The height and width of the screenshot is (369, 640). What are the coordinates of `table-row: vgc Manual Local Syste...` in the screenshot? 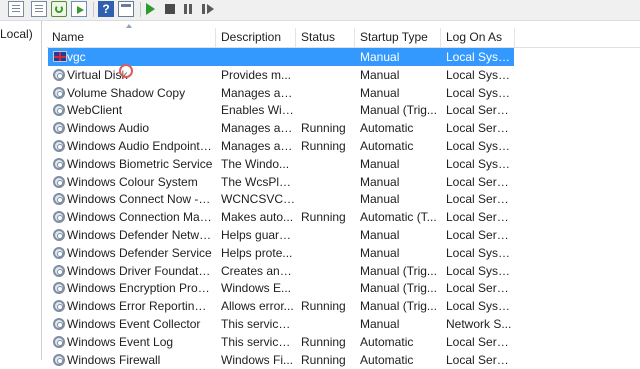 It's located at (343, 57).